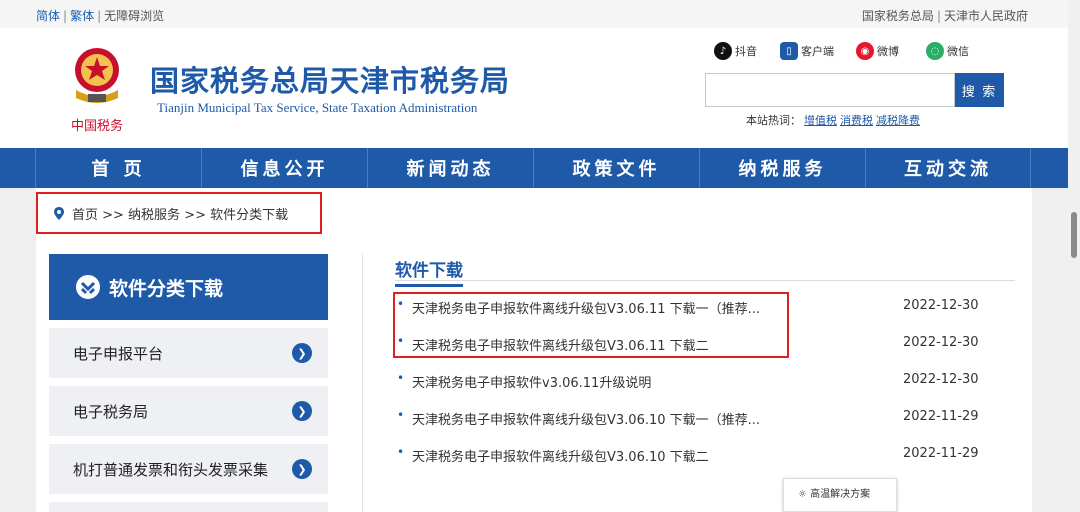  I want to click on scrollbar-thumb, so click(1074, 235).